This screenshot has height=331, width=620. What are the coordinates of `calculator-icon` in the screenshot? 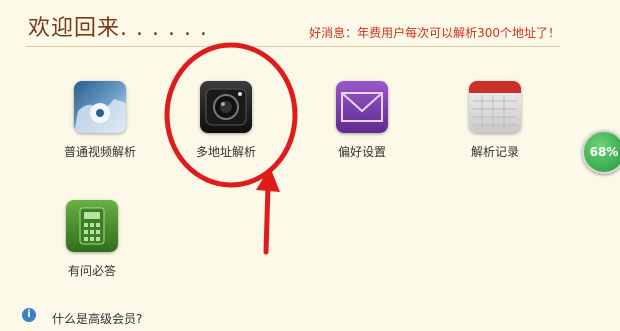 It's located at (92, 226).